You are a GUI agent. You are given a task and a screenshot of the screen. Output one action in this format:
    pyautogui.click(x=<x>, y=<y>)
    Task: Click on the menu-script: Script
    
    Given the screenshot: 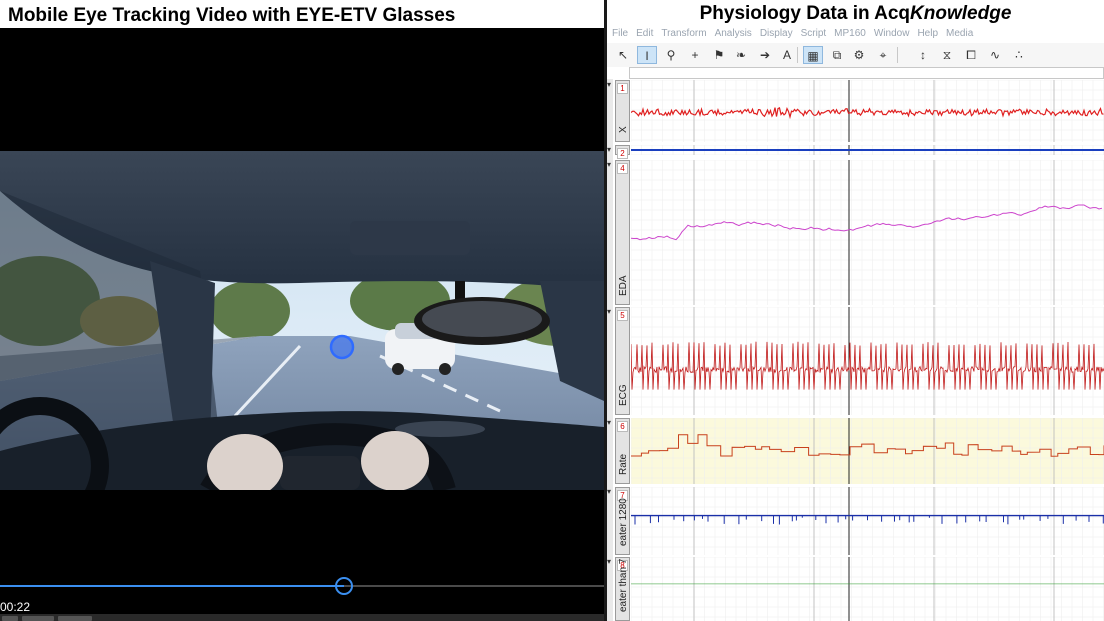 What is the action you would take?
    pyautogui.click(x=814, y=33)
    